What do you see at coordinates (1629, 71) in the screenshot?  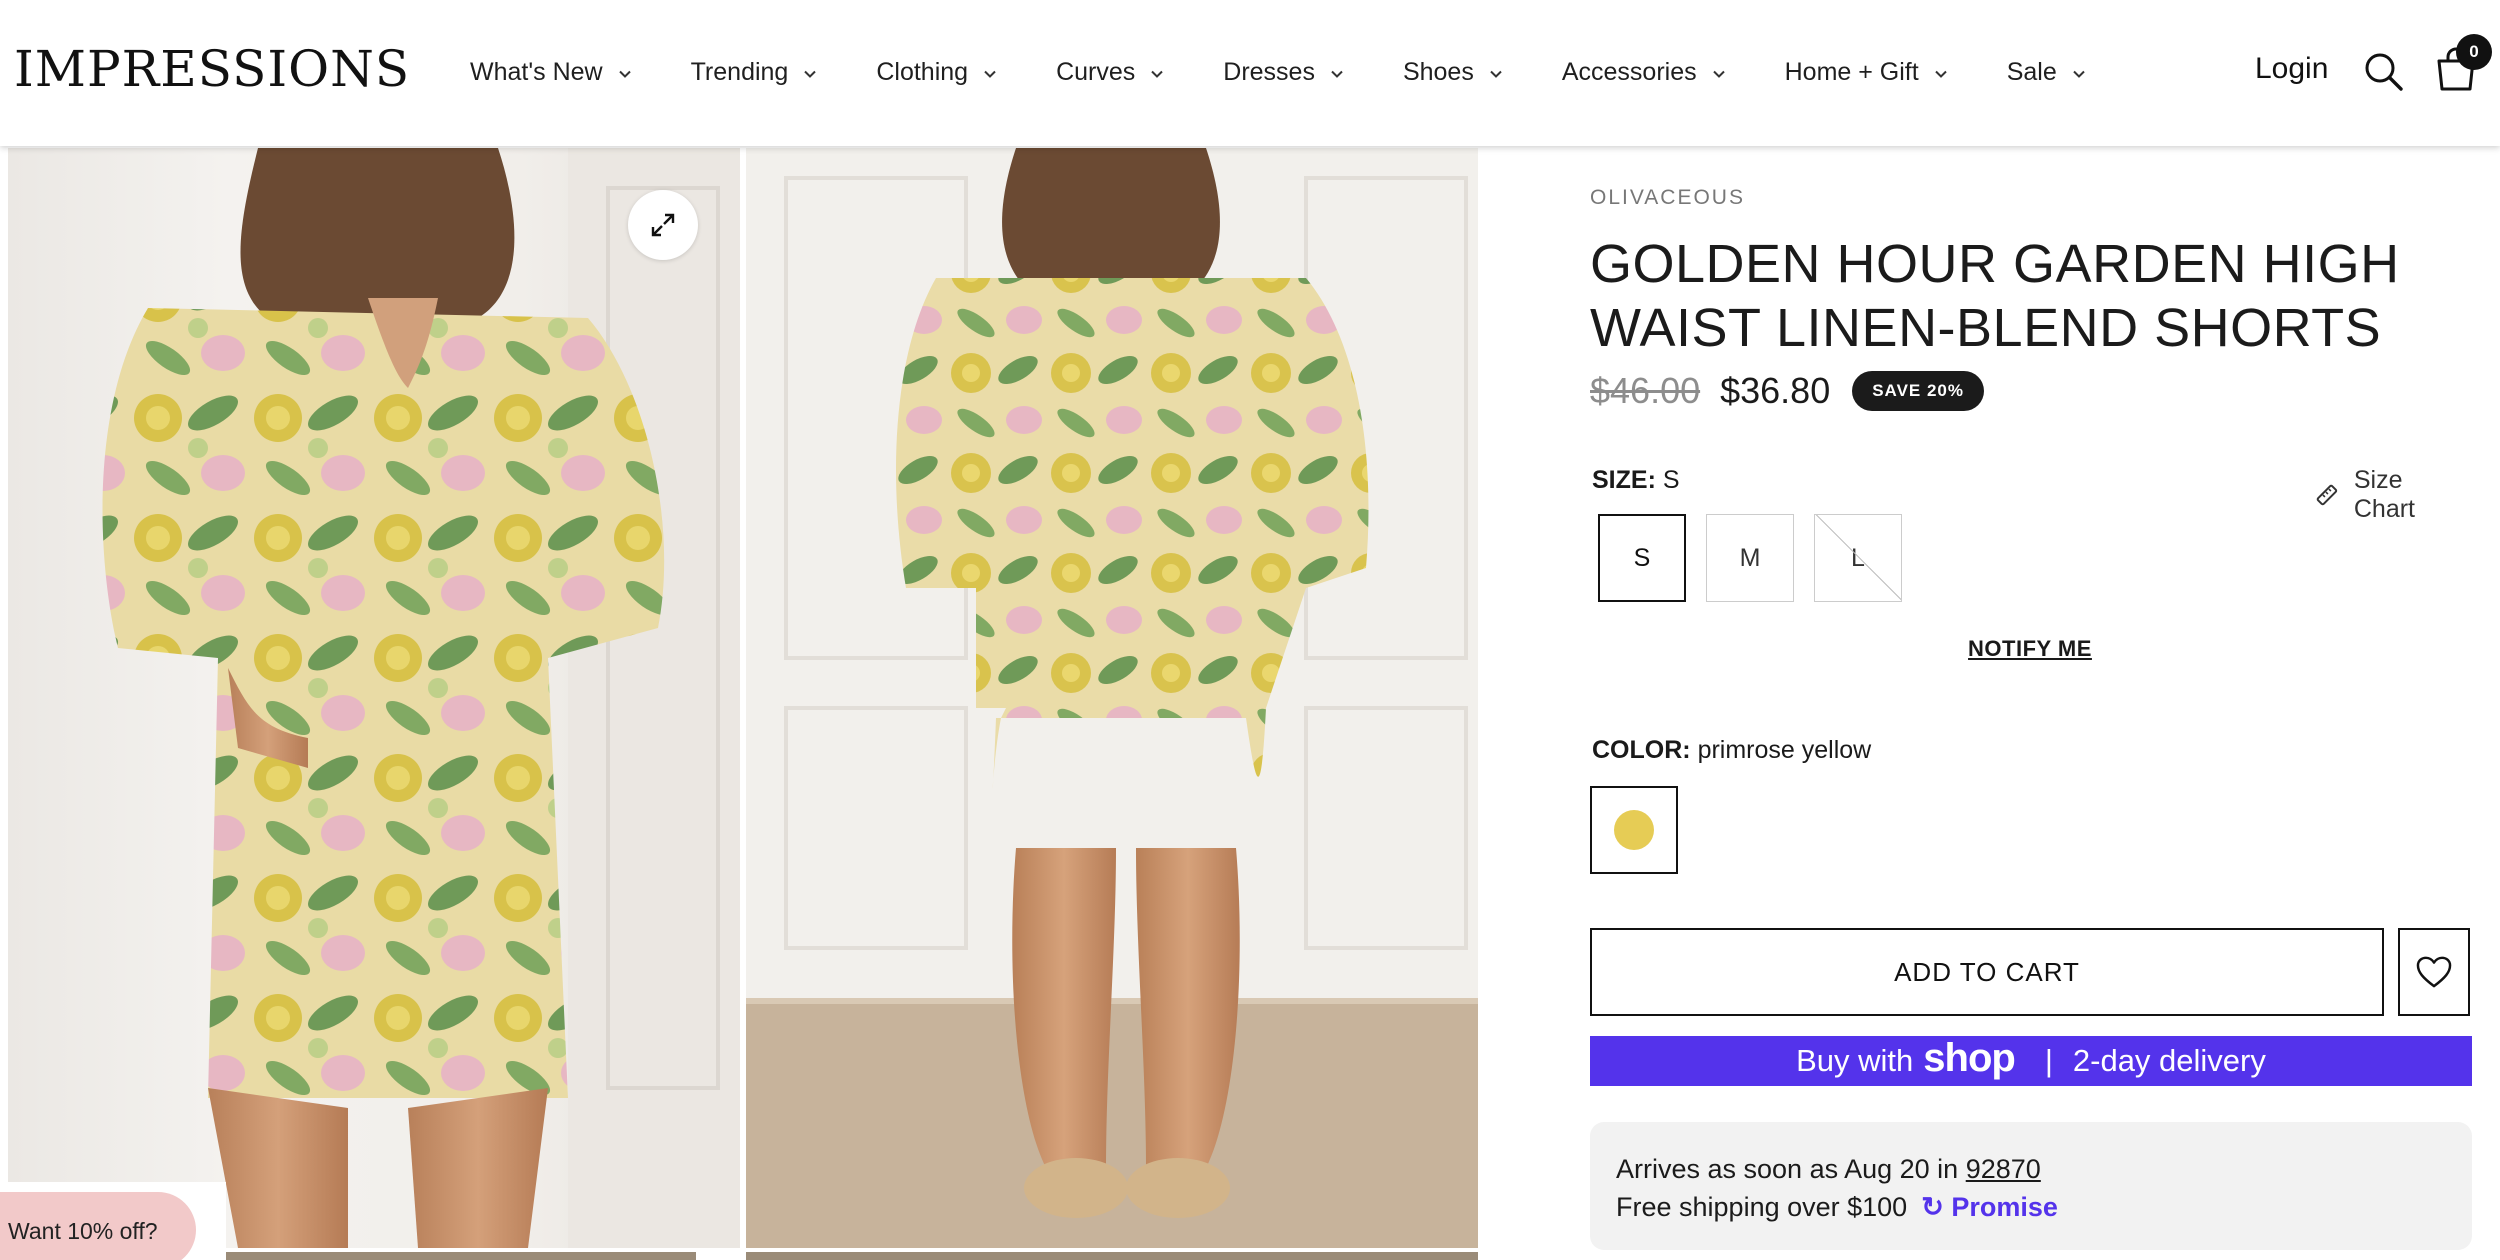 I see `nav-label: Accessories` at bounding box center [1629, 71].